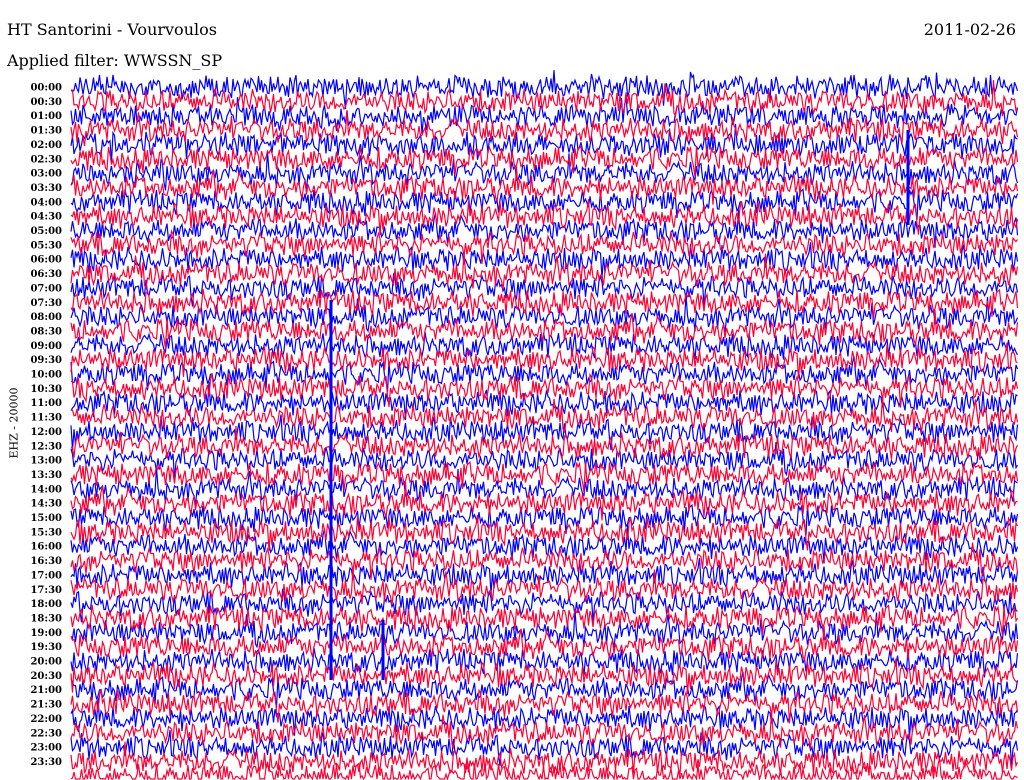 This screenshot has height=780, width=1024. Describe the element at coordinates (46, 88) in the screenshot. I see `time-tick-label: 00:00` at that location.